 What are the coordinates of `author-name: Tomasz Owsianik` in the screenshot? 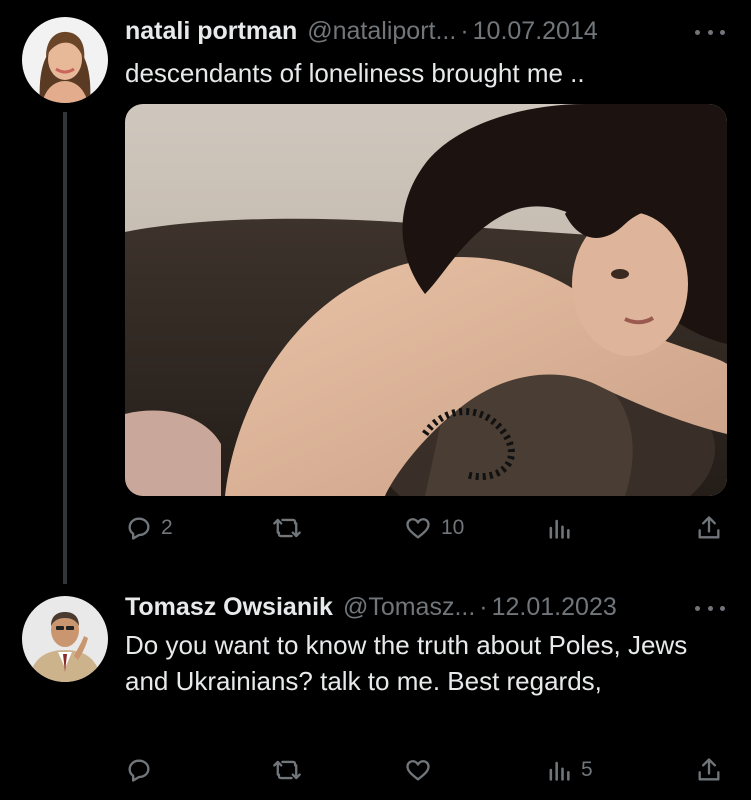 It's located at (229, 607).